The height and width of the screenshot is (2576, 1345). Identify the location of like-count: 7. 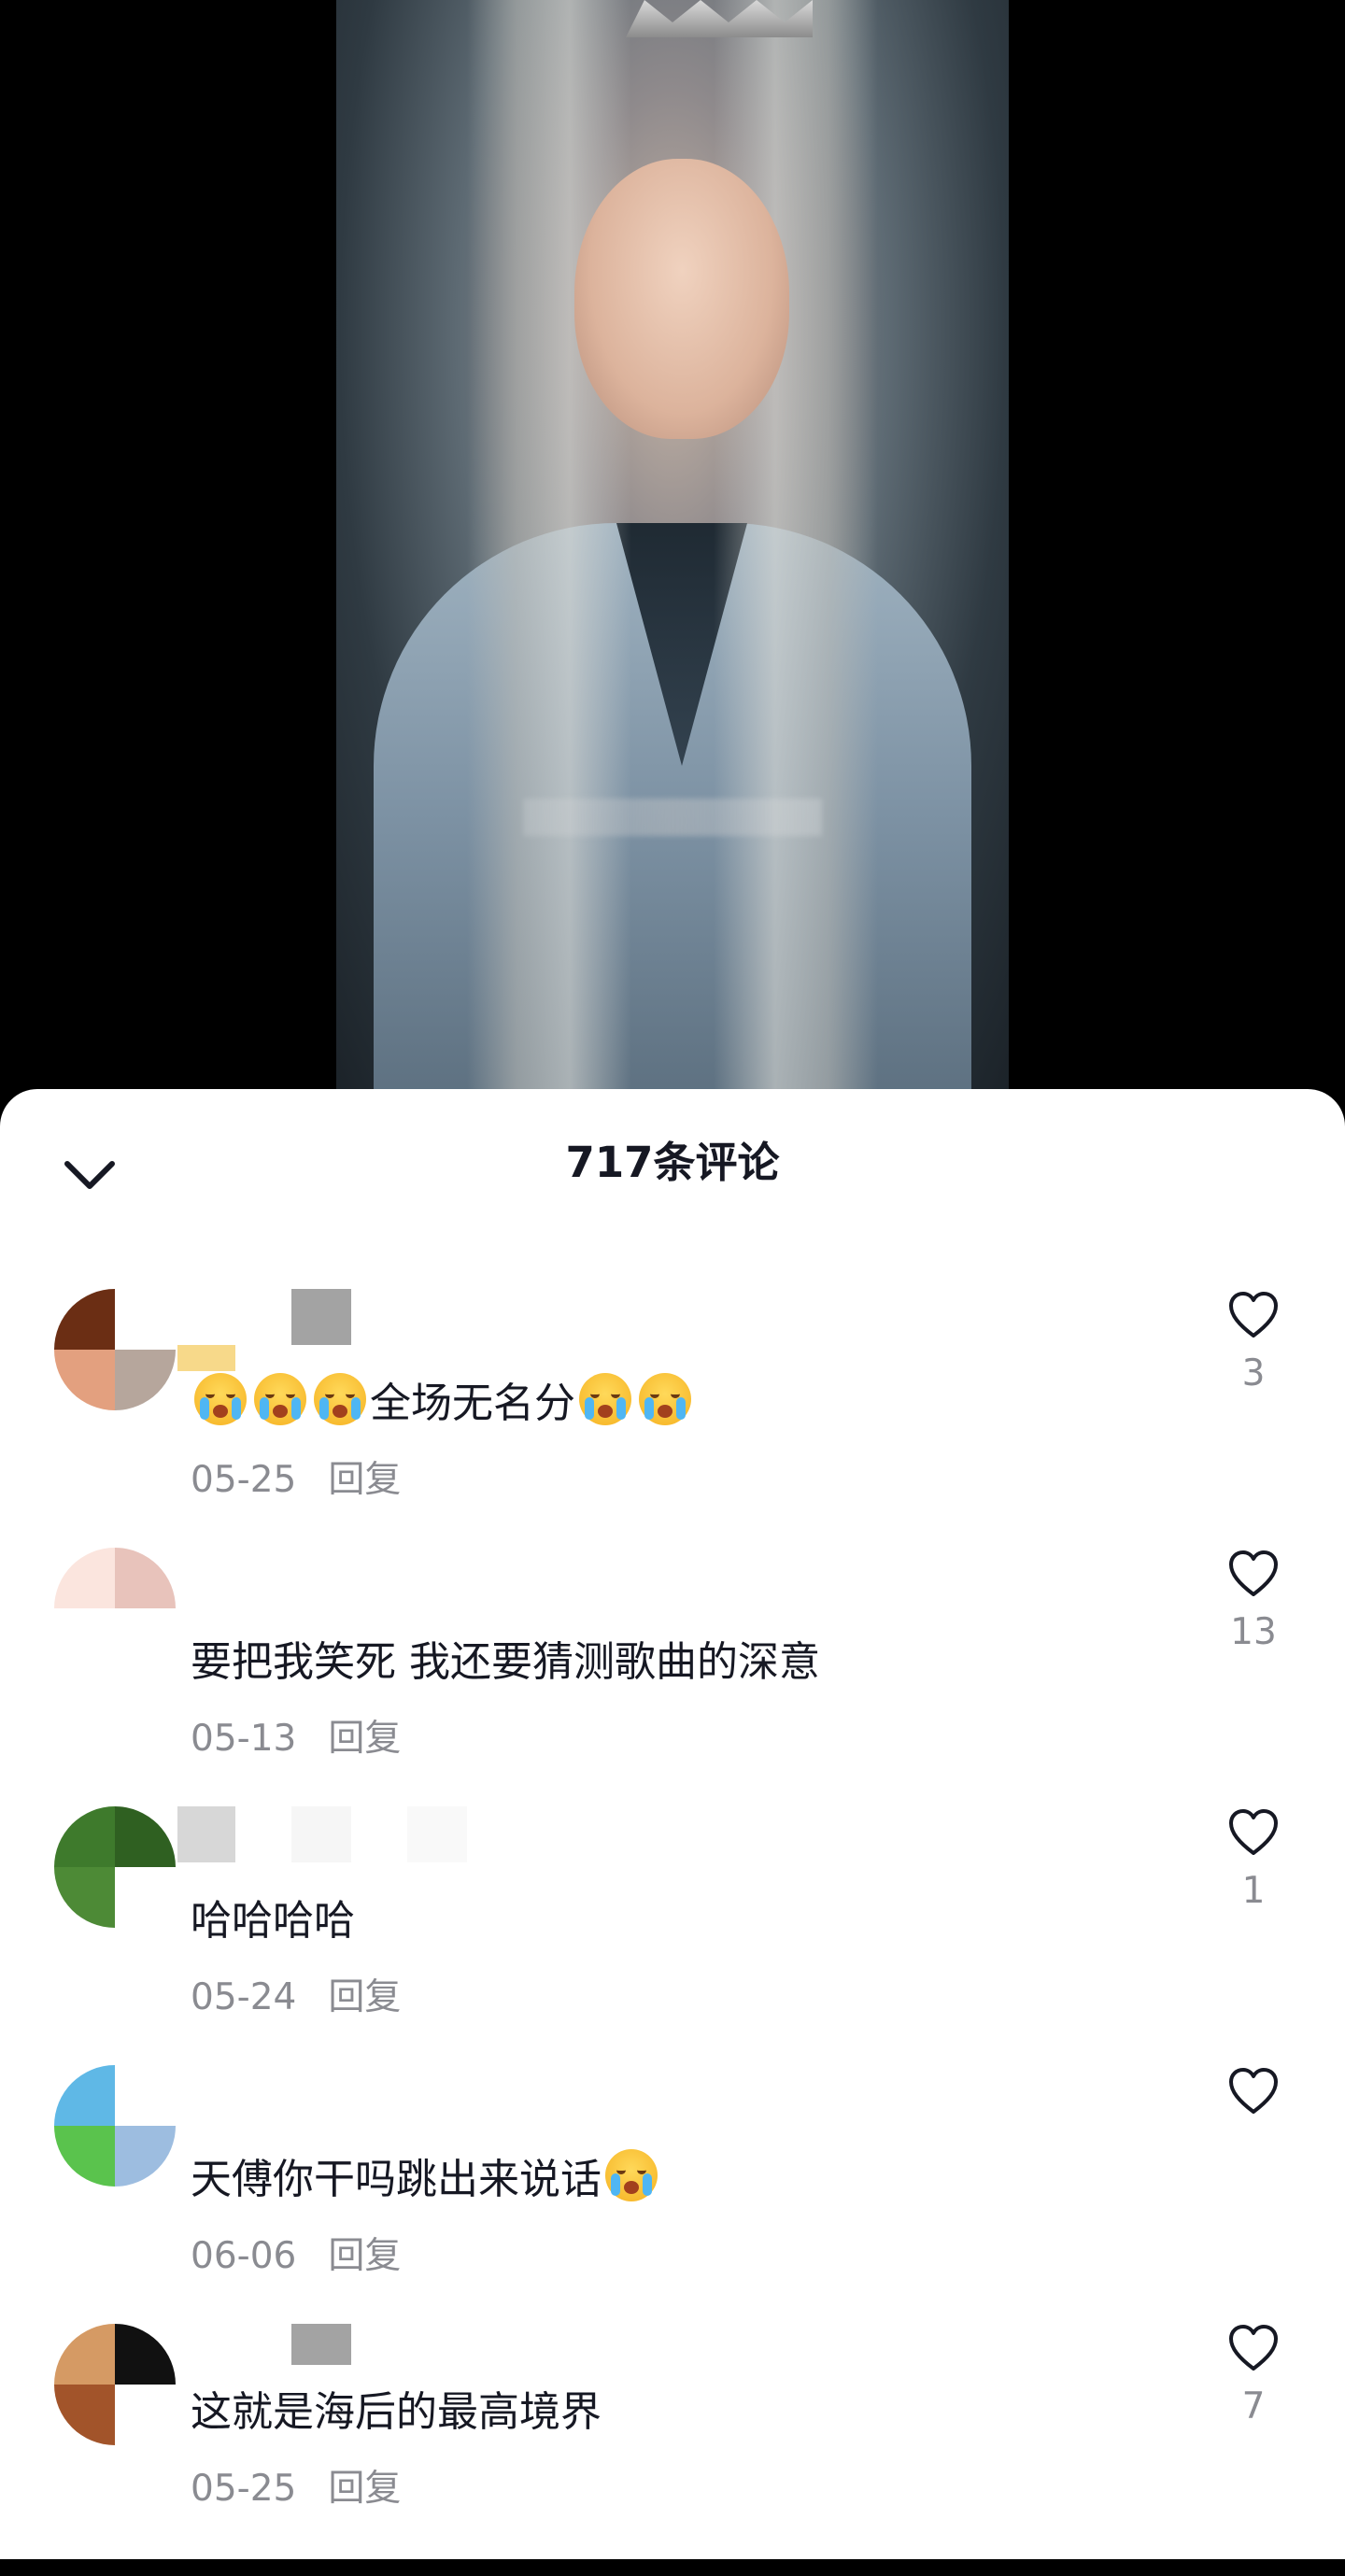
(1253, 2406).